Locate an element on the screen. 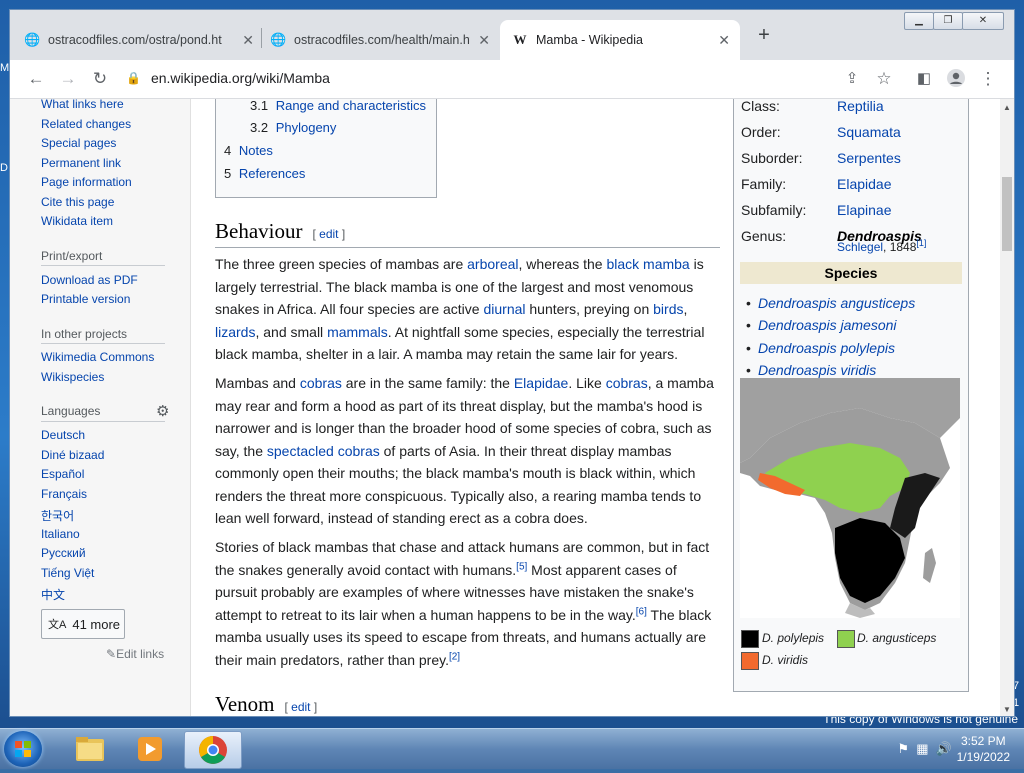 The width and height of the screenshot is (1024, 773). link-mammals: mammals is located at coordinates (357, 332).